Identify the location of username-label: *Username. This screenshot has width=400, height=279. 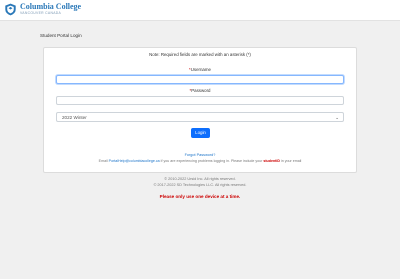
(200, 69).